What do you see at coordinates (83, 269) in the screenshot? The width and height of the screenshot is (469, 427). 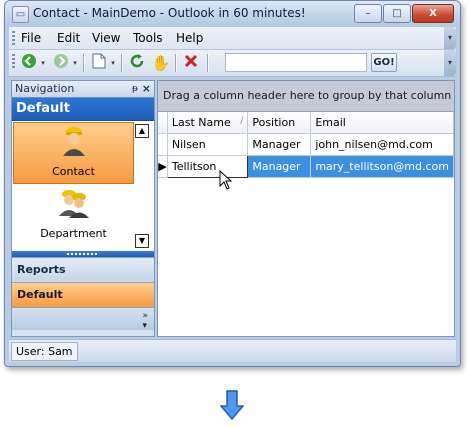 I see `nav-section-reports: Reports` at bounding box center [83, 269].